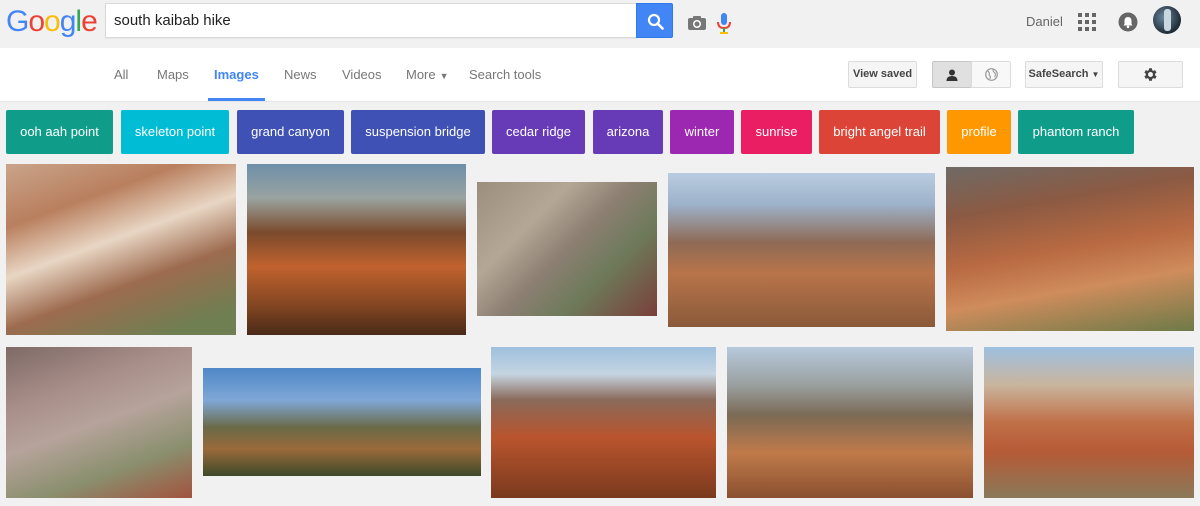  I want to click on related-chip: suspension bridge, so click(418, 132).